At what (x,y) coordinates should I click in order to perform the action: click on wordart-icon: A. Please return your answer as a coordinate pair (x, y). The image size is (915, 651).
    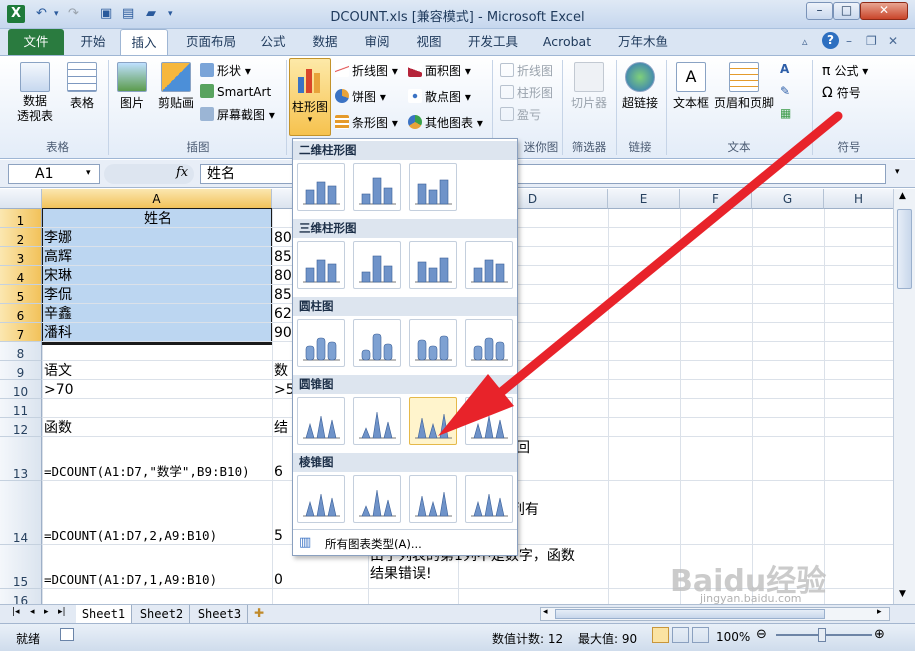
    Looking at the image, I should click on (784, 69).